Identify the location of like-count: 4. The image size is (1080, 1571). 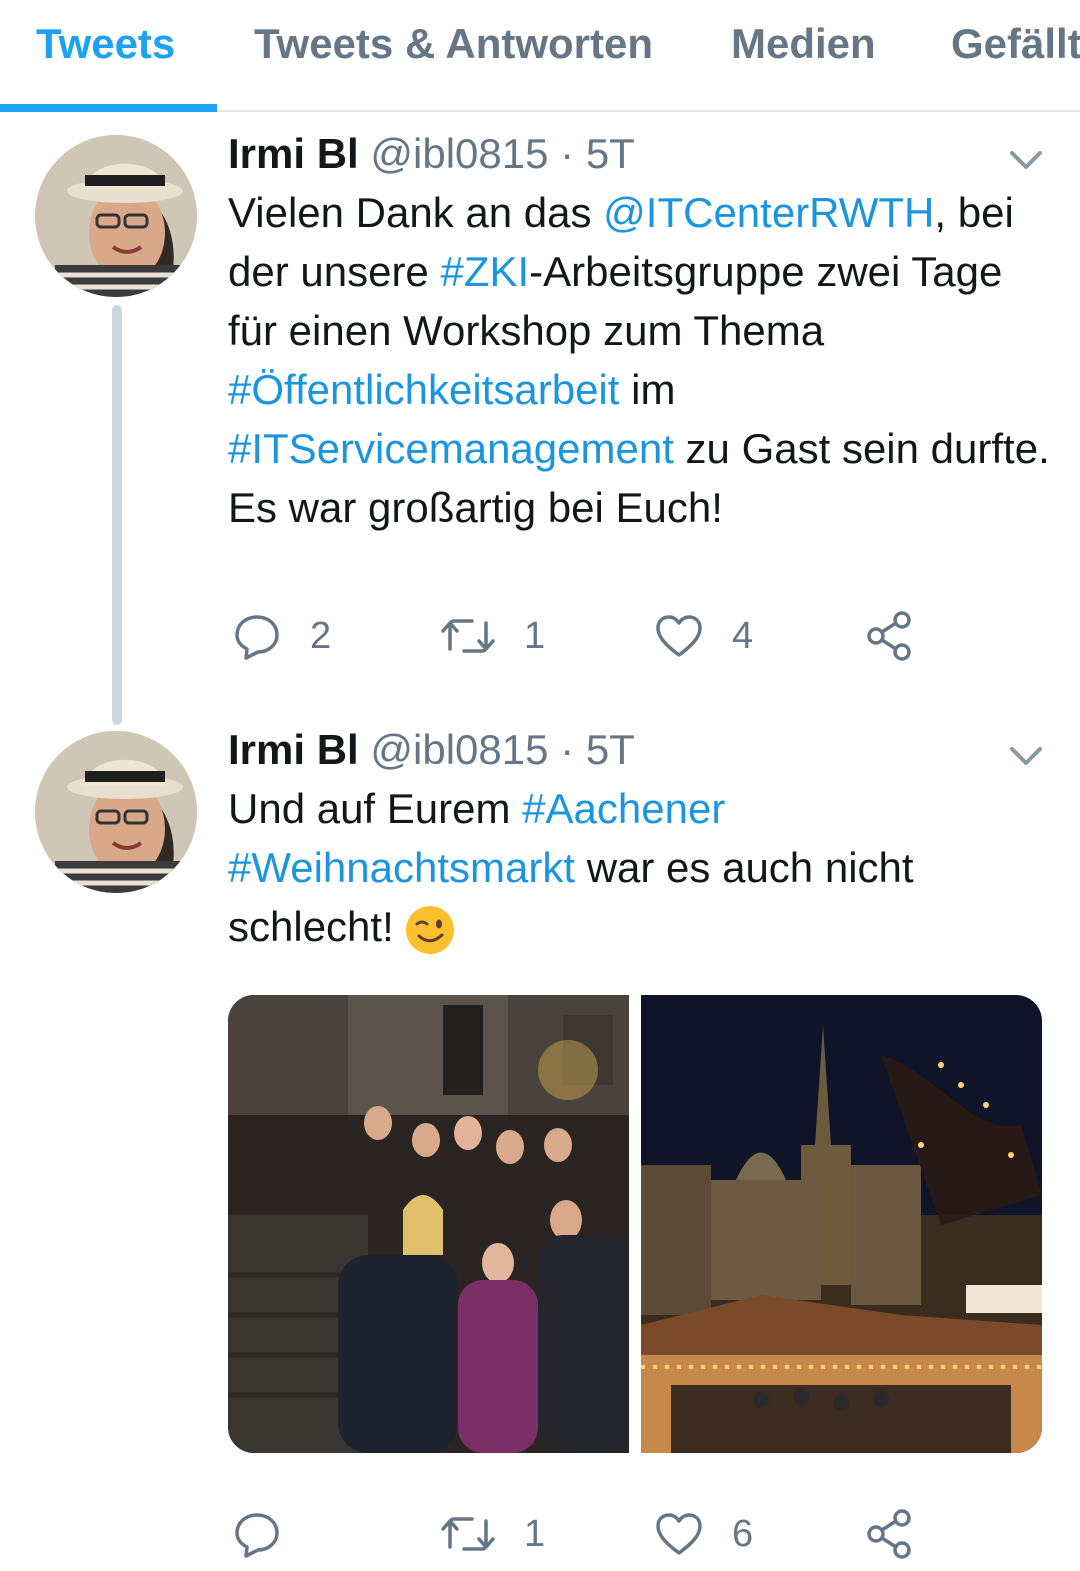
(743, 635).